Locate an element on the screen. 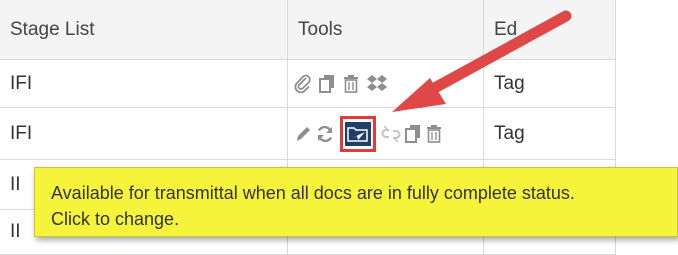 The image size is (678, 255). tooltip-line-2: Click to change. is located at coordinates (115, 219).